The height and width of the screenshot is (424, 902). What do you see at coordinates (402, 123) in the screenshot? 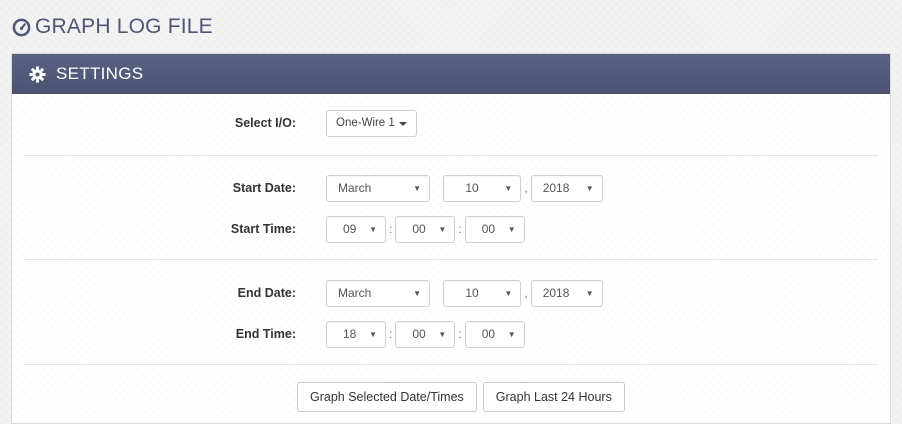
I see `caret-down-icon` at bounding box center [402, 123].